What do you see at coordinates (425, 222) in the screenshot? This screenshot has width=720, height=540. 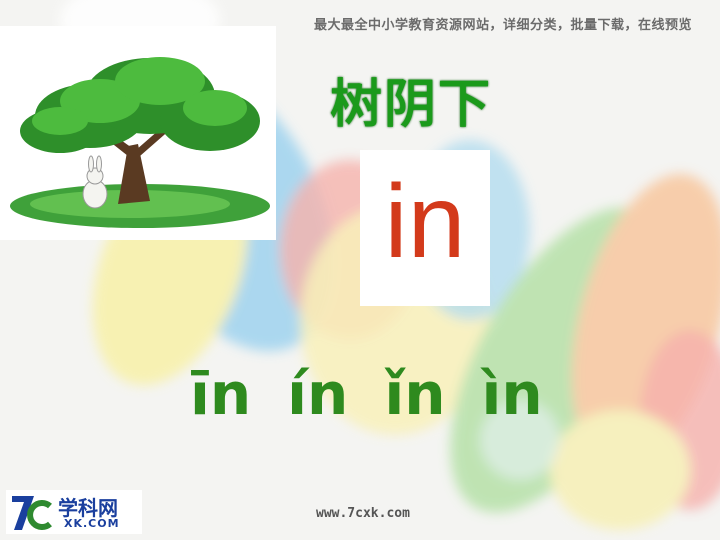 I see `syllable-text: in` at bounding box center [425, 222].